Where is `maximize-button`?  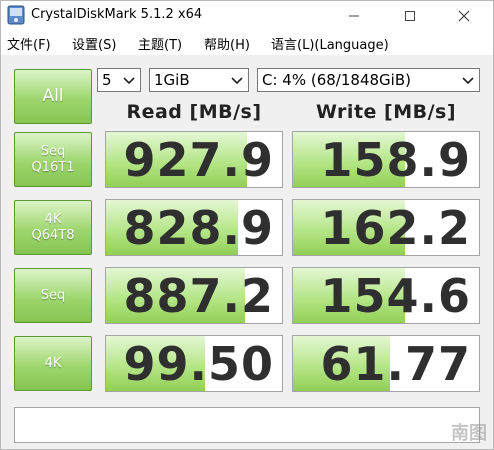 maximize-button is located at coordinates (410, 16).